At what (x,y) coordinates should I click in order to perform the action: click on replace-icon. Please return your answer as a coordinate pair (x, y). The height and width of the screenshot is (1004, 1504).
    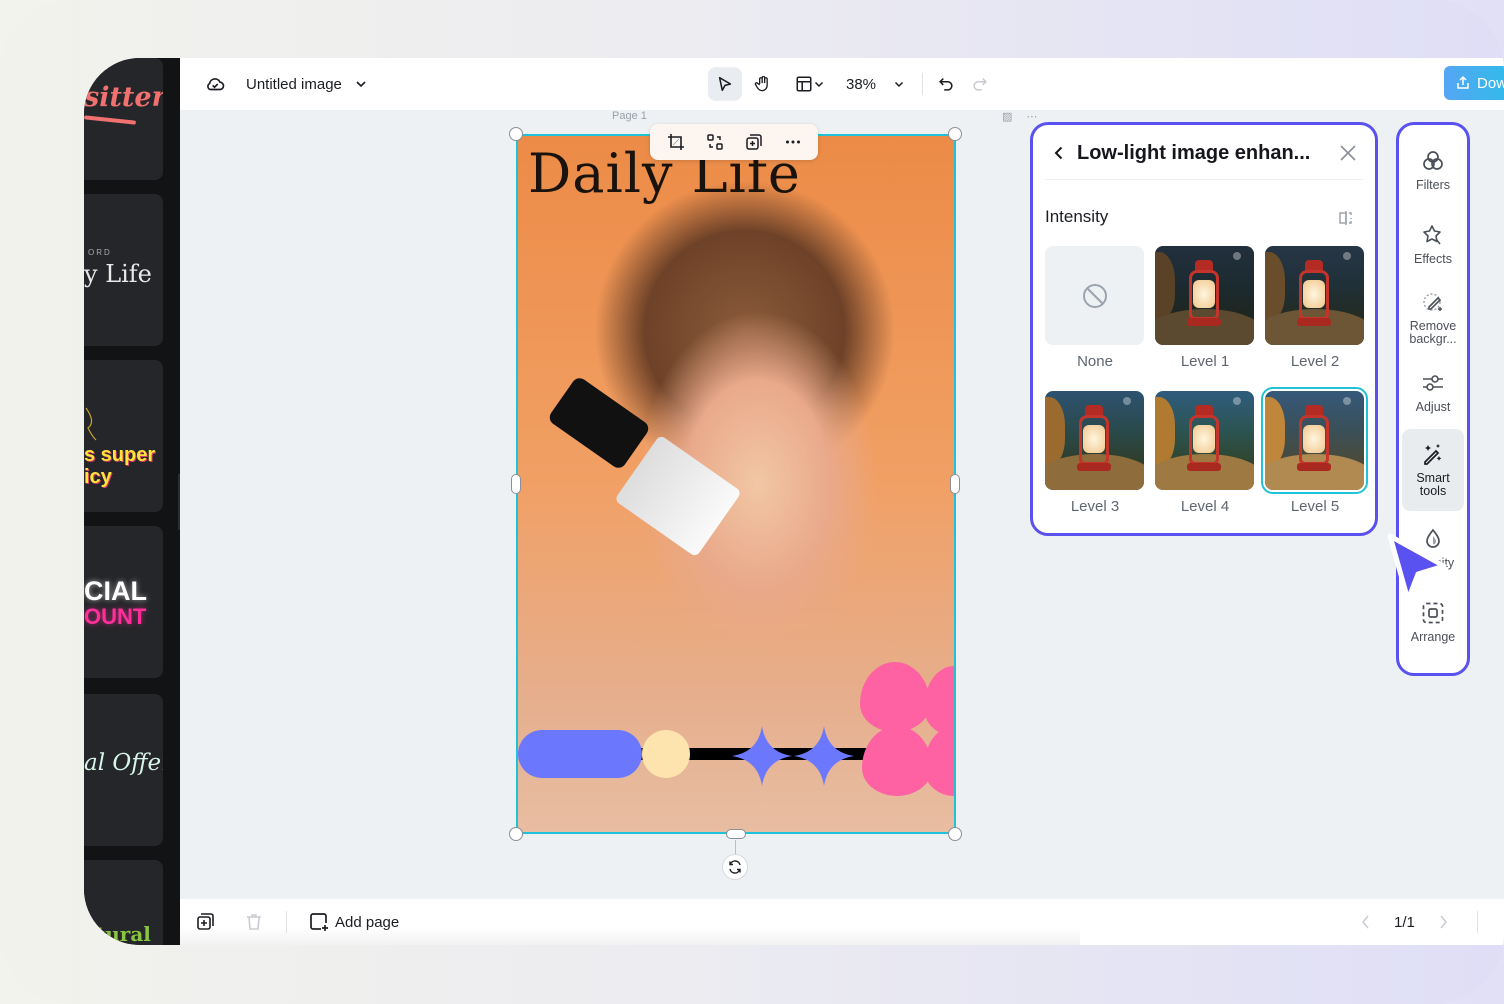
    Looking at the image, I should click on (715, 142).